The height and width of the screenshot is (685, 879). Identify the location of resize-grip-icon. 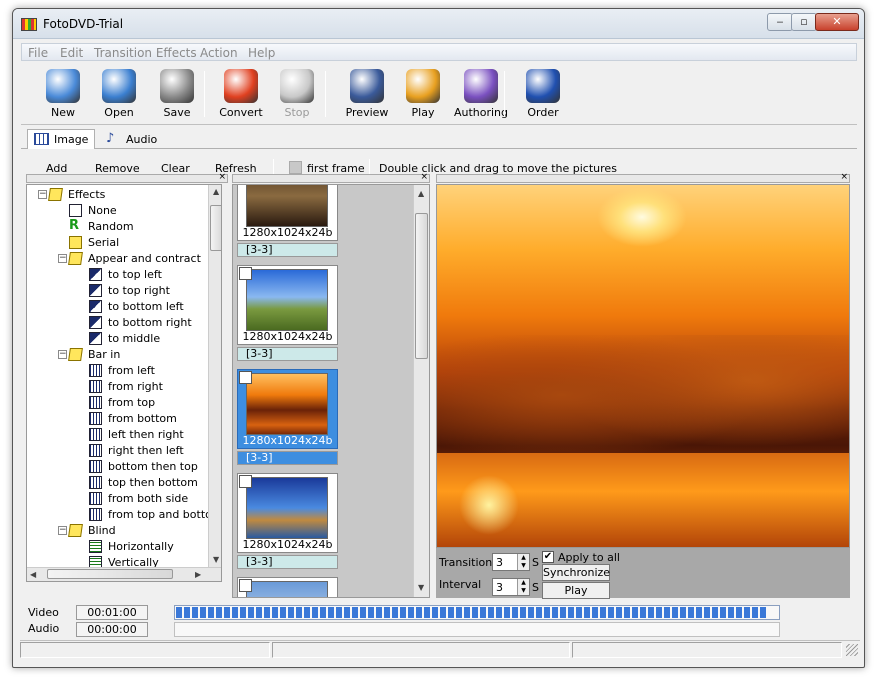
(852, 650).